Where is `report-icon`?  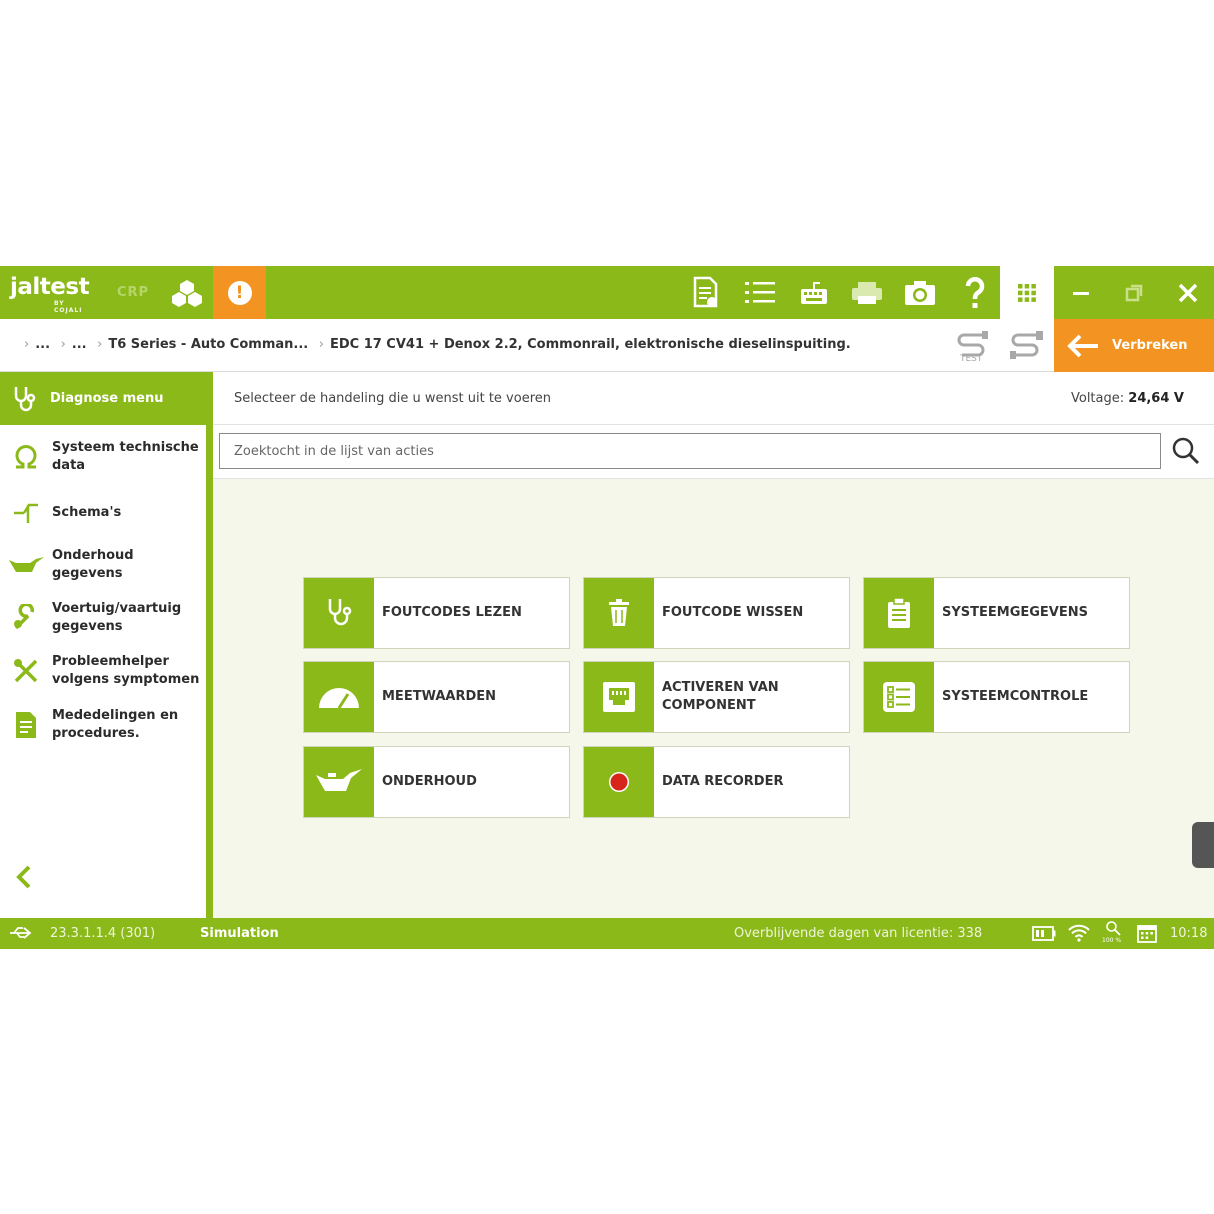
report-icon is located at coordinates (706, 292).